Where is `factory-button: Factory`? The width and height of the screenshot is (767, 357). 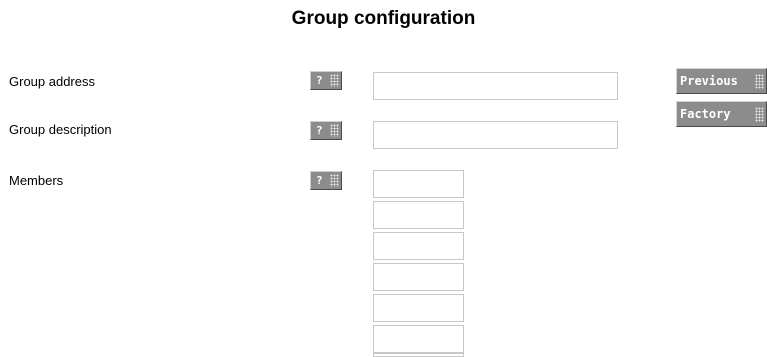 factory-button: Factory is located at coordinates (721, 114).